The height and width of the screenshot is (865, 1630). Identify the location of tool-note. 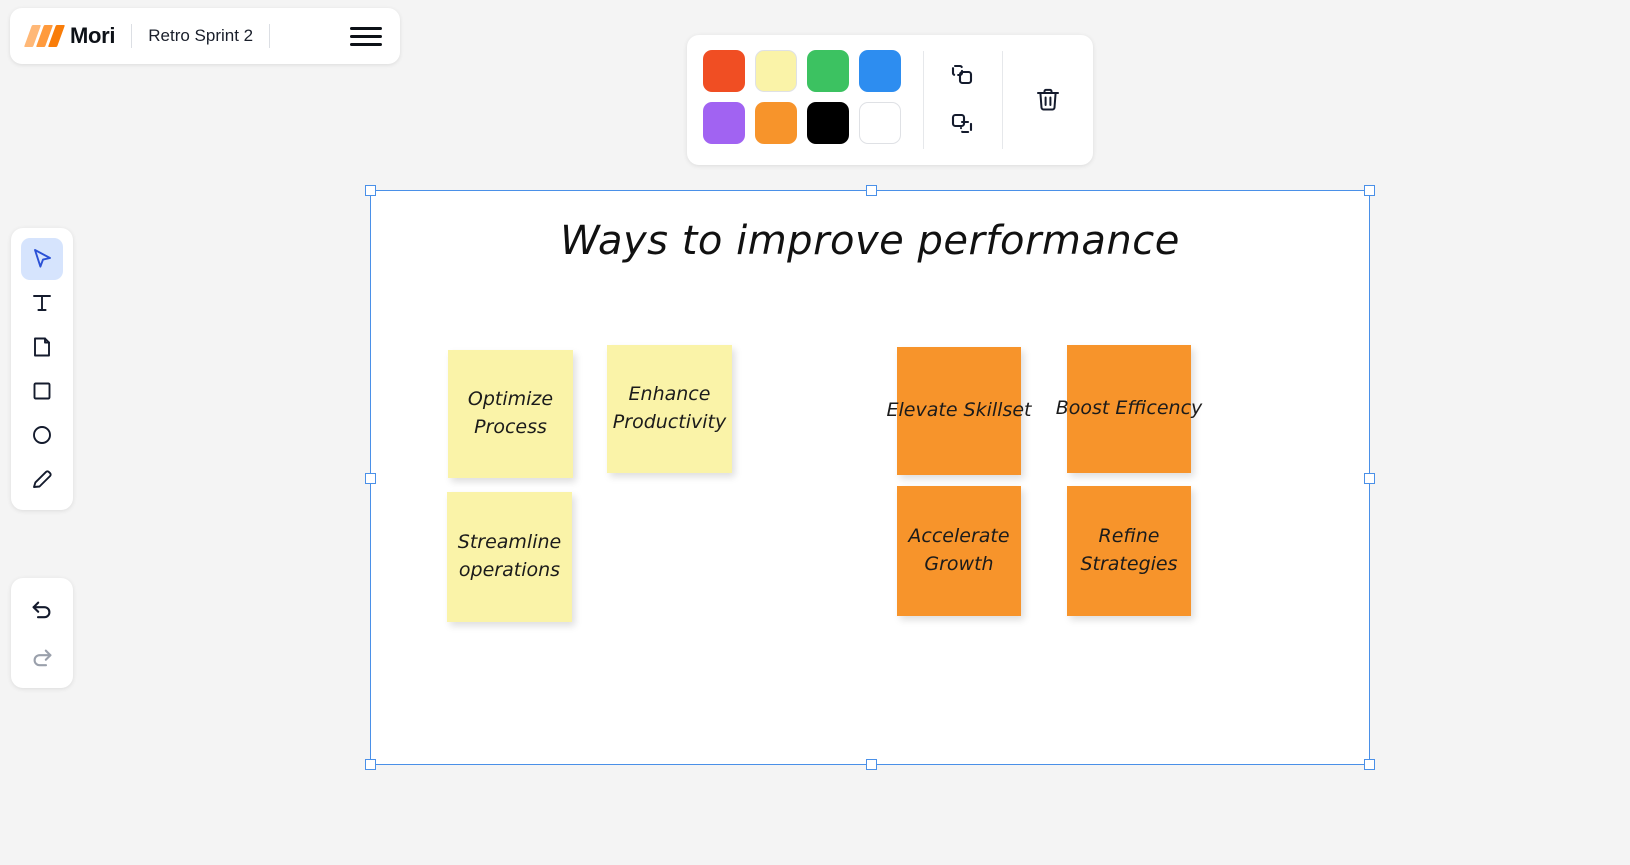
(42, 347).